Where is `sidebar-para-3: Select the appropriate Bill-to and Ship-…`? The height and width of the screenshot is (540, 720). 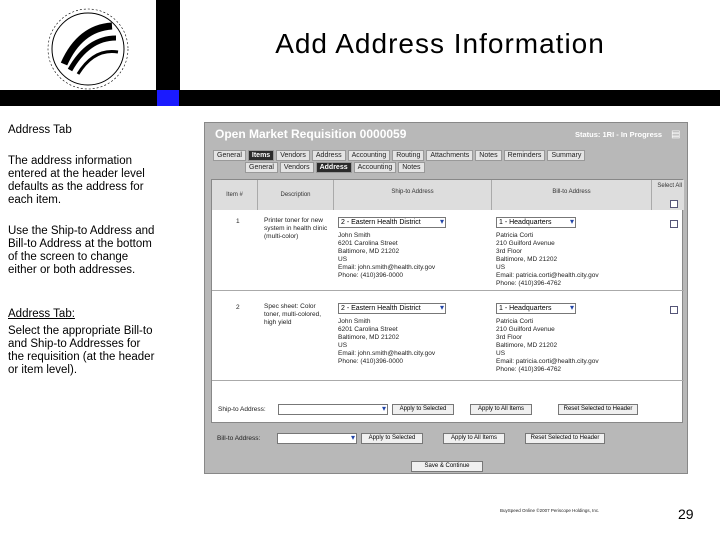
sidebar-para-3: Select the appropriate Bill-to and Ship-… is located at coordinates (81, 350).